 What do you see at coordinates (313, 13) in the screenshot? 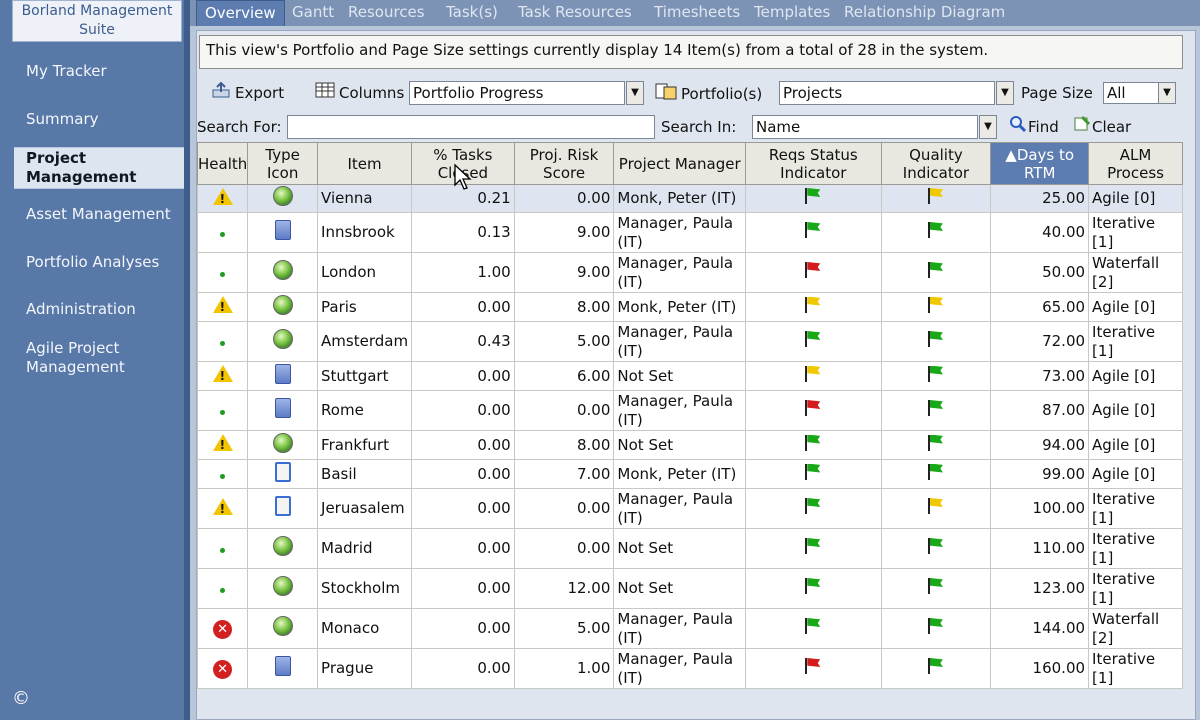
I see `tab-gantt: Gantt` at bounding box center [313, 13].